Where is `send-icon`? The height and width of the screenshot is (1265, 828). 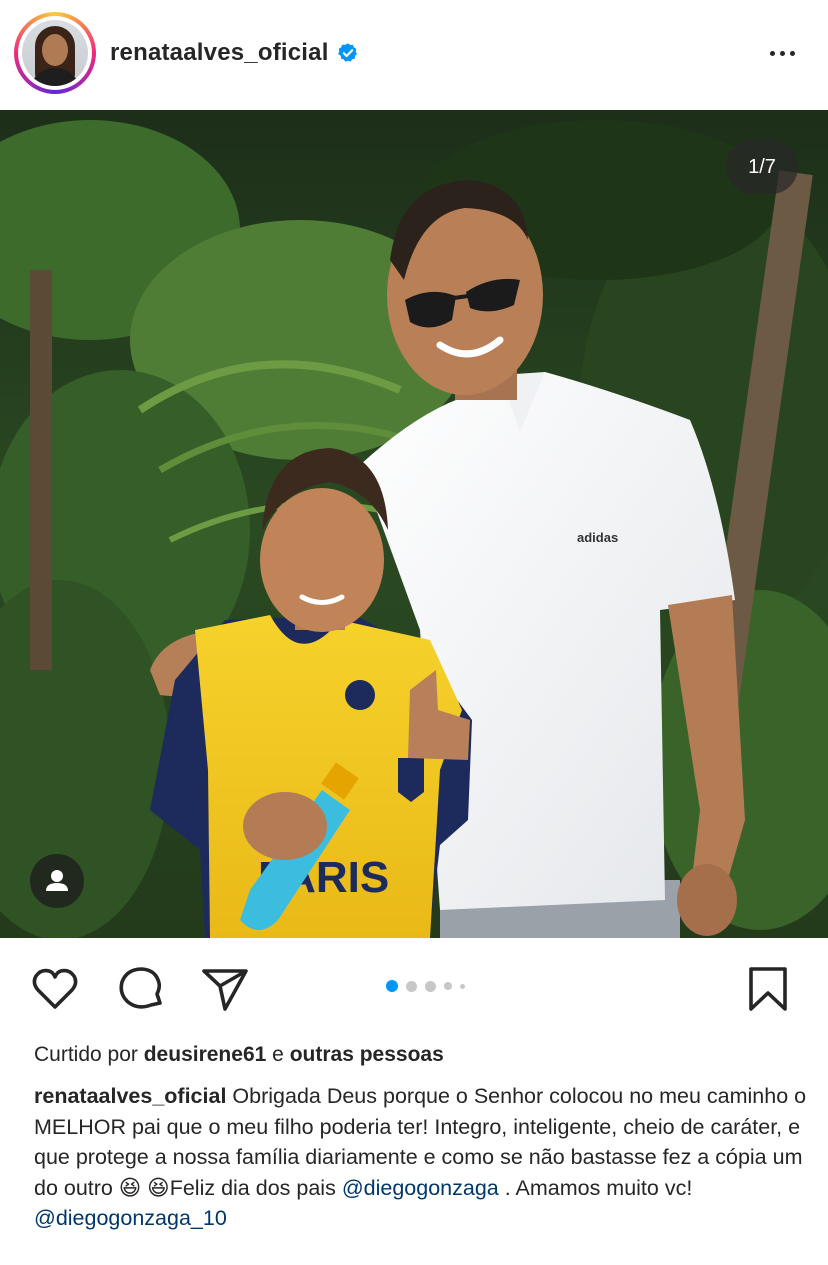
send-icon is located at coordinates (225, 990).